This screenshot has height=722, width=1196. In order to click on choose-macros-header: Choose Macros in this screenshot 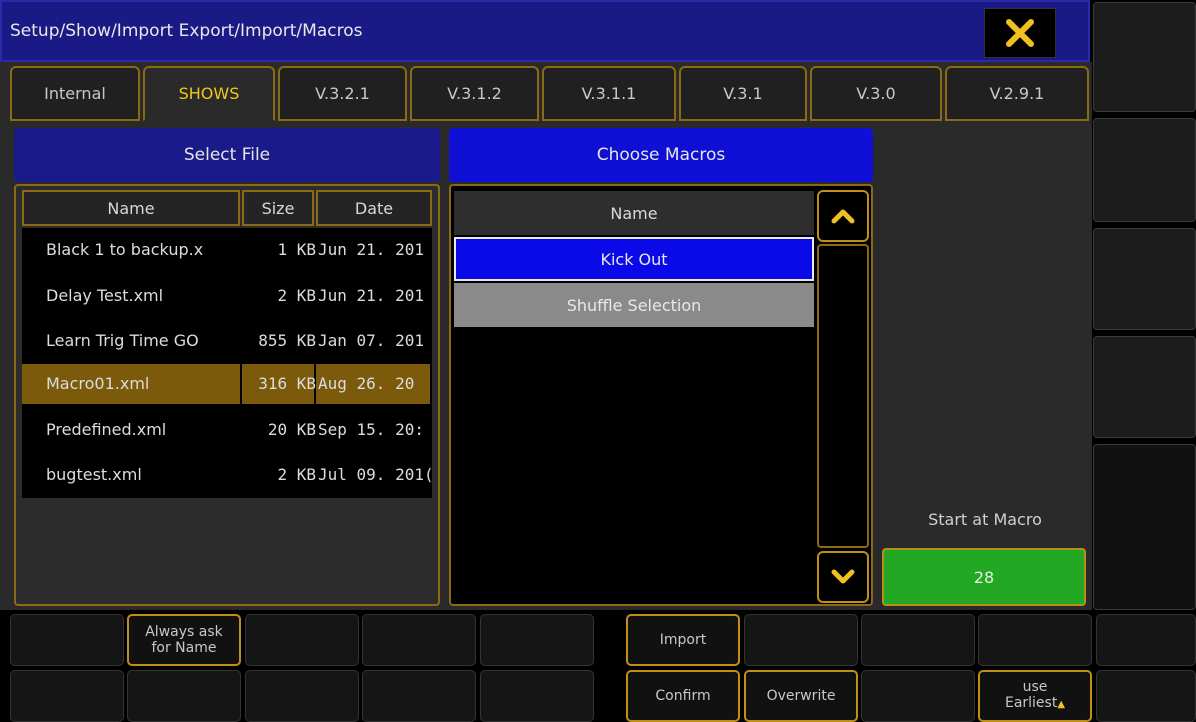, I will do `click(661, 155)`.